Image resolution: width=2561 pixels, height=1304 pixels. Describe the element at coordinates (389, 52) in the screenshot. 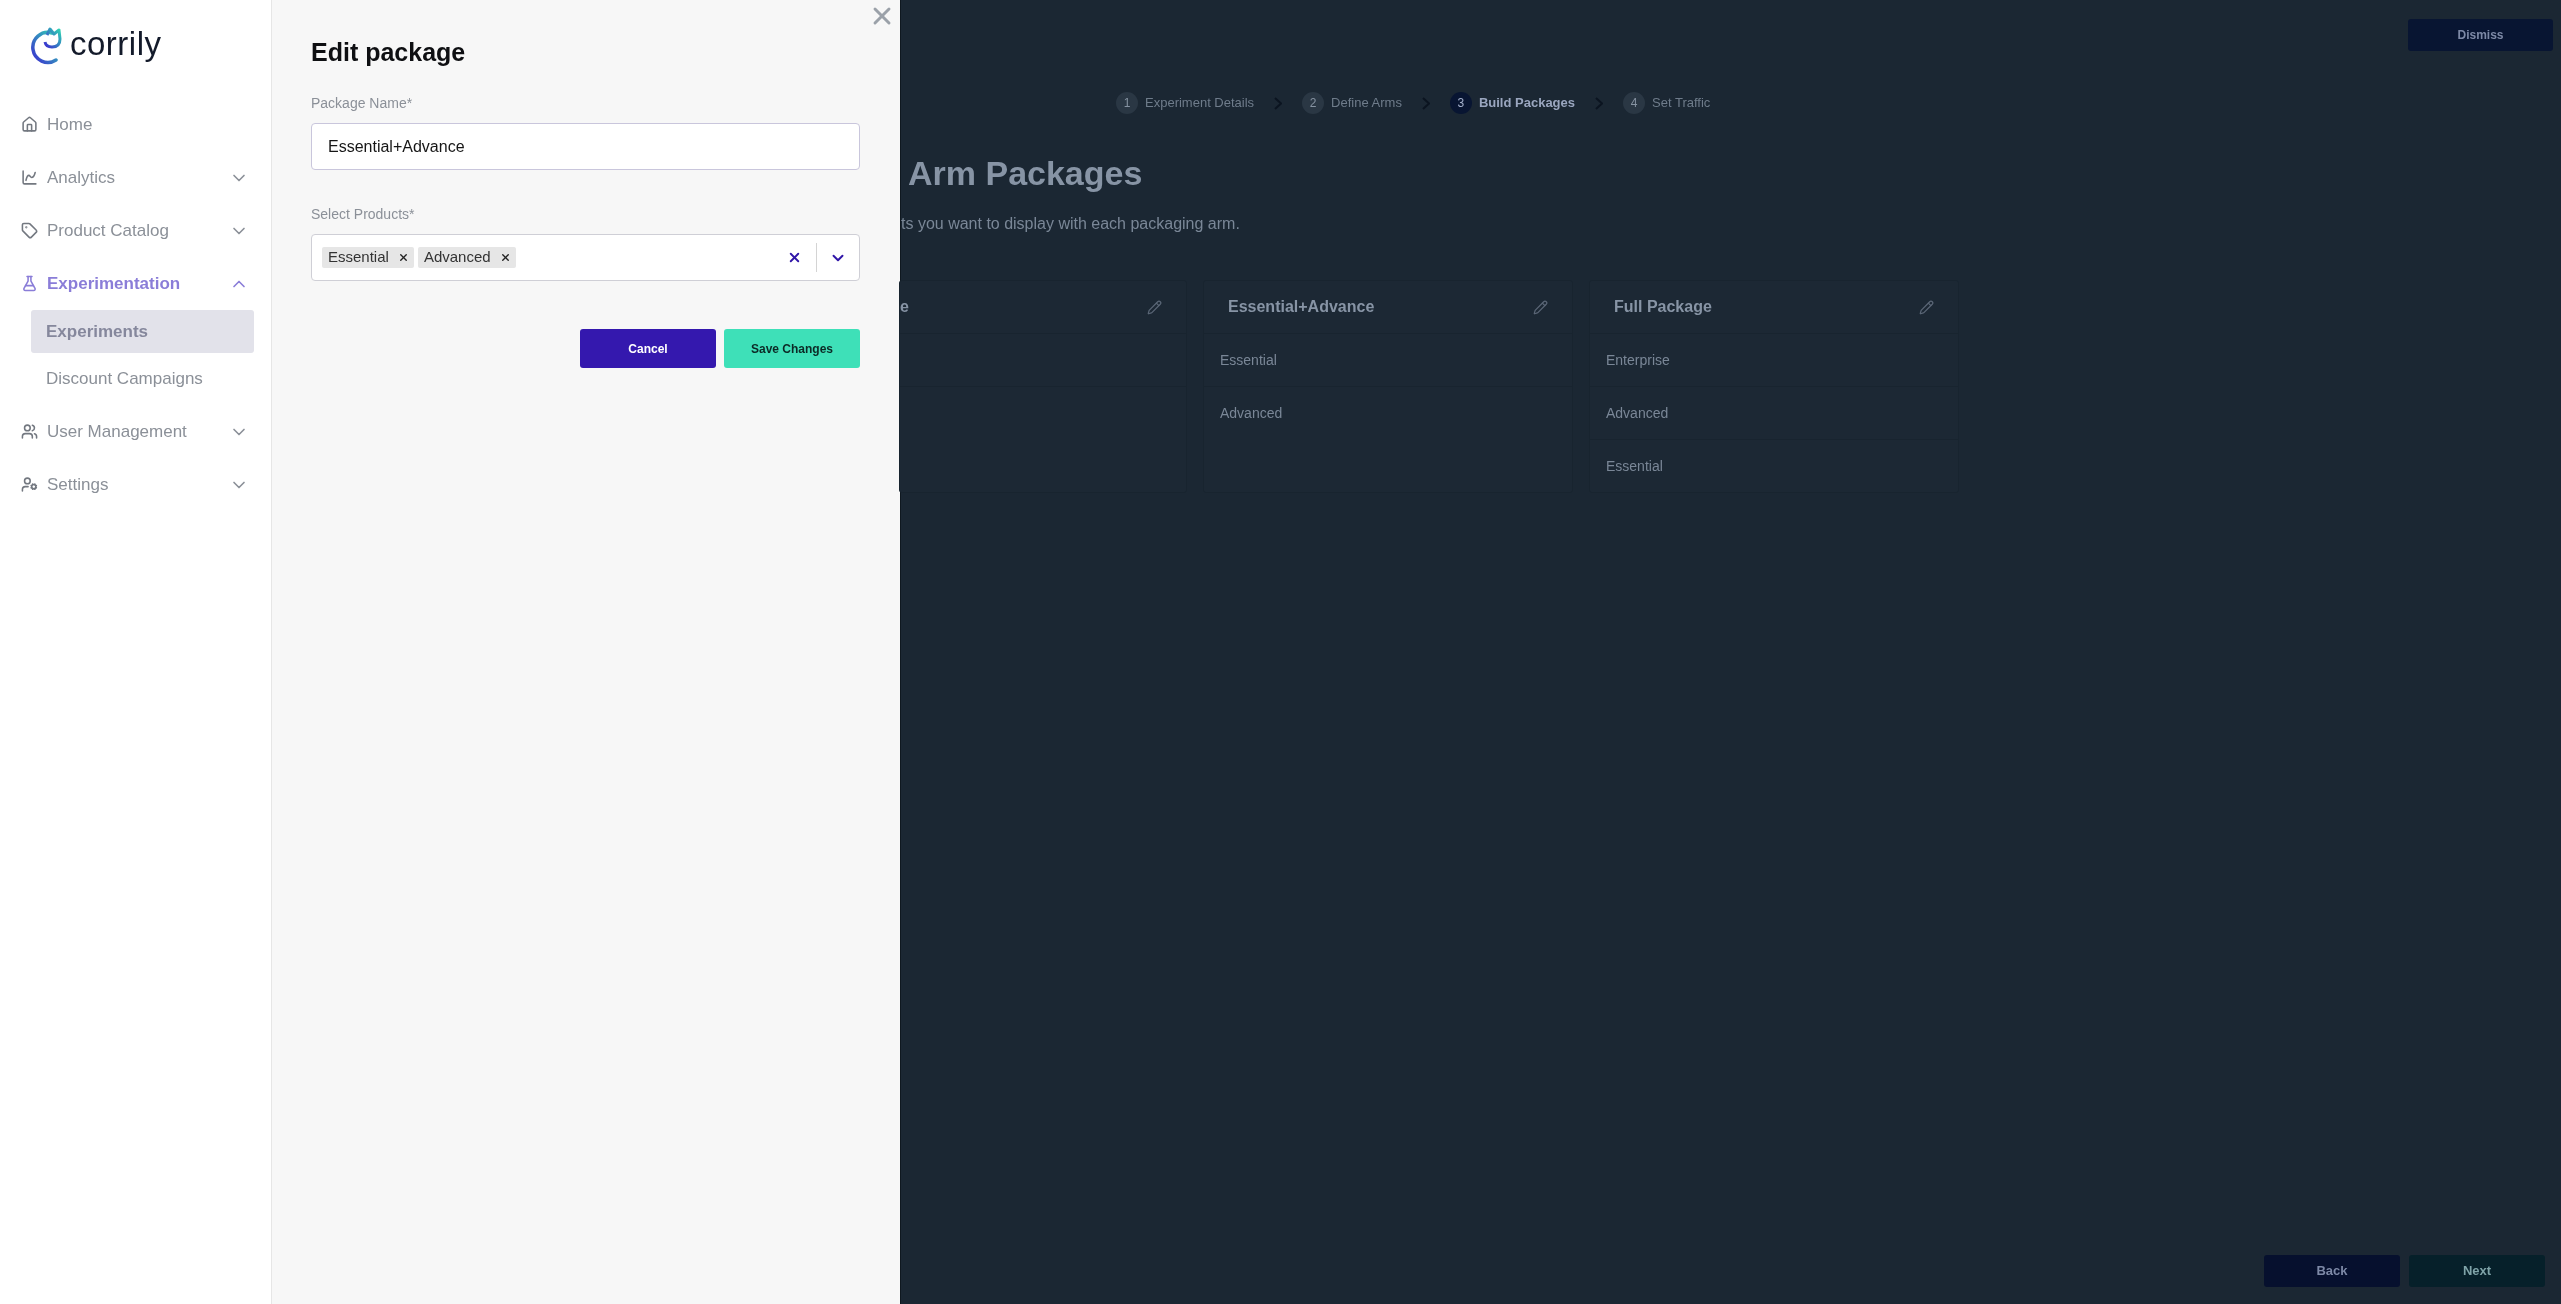

I see `panel-title: Edit package` at that location.